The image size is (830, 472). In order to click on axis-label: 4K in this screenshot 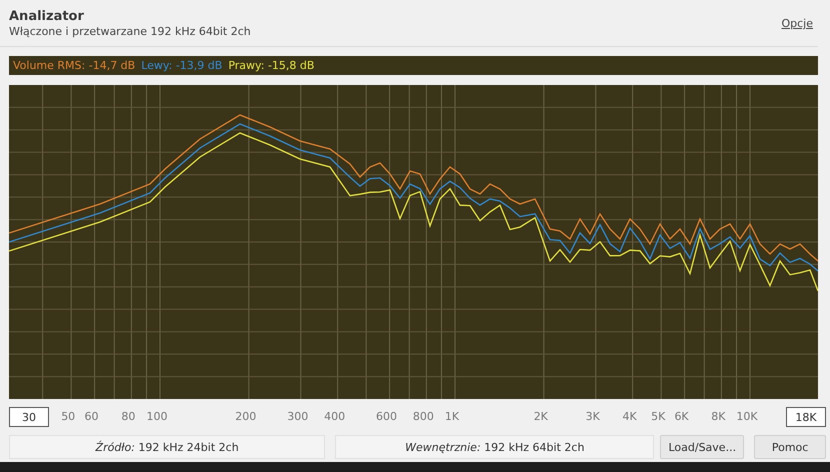, I will do `click(629, 416)`.